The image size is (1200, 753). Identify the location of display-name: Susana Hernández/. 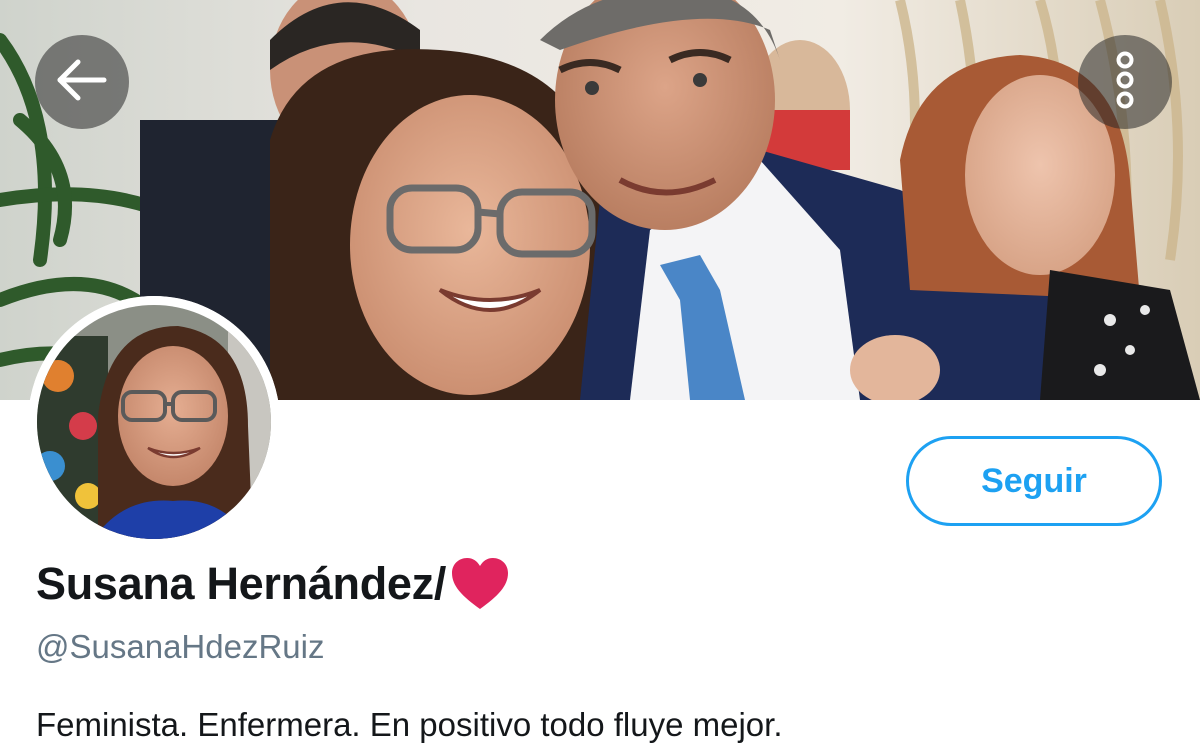
(241, 583).